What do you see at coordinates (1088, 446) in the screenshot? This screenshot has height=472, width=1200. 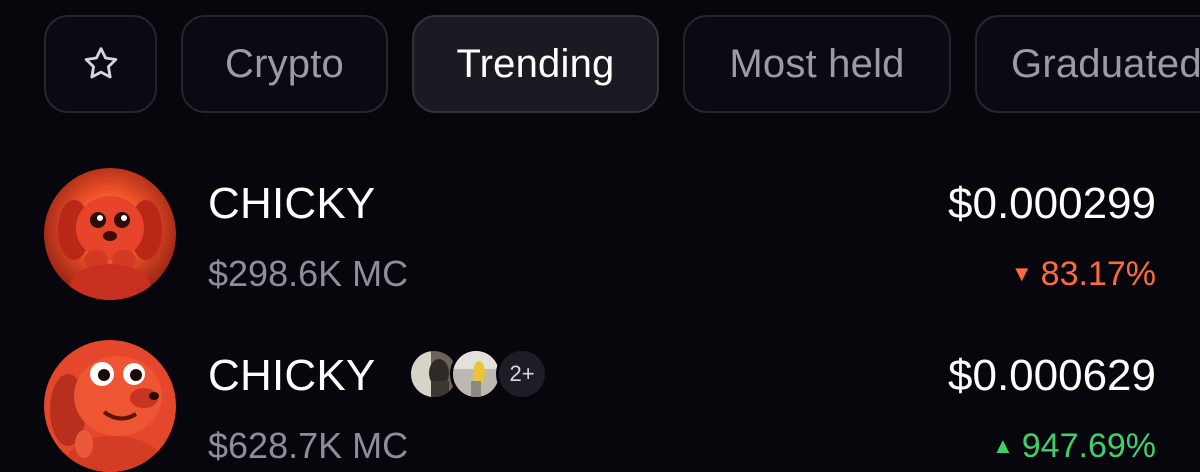 I see `price-change-value: 947.69%` at bounding box center [1088, 446].